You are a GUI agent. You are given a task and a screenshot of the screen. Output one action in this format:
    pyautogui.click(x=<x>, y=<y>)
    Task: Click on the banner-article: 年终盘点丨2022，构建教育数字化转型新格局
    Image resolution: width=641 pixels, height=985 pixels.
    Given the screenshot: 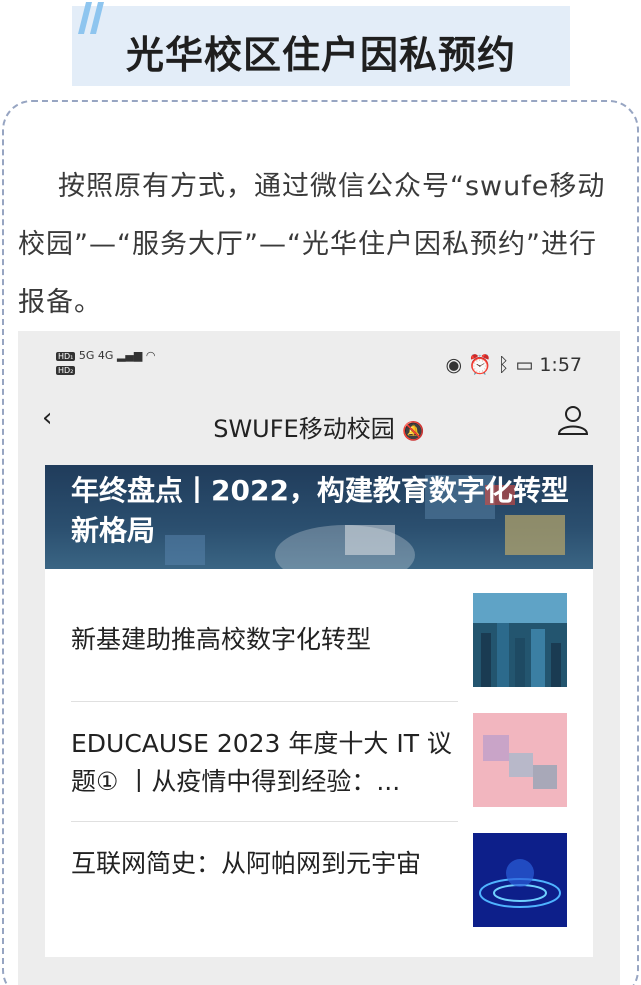 What is the action you would take?
    pyautogui.click(x=319, y=517)
    